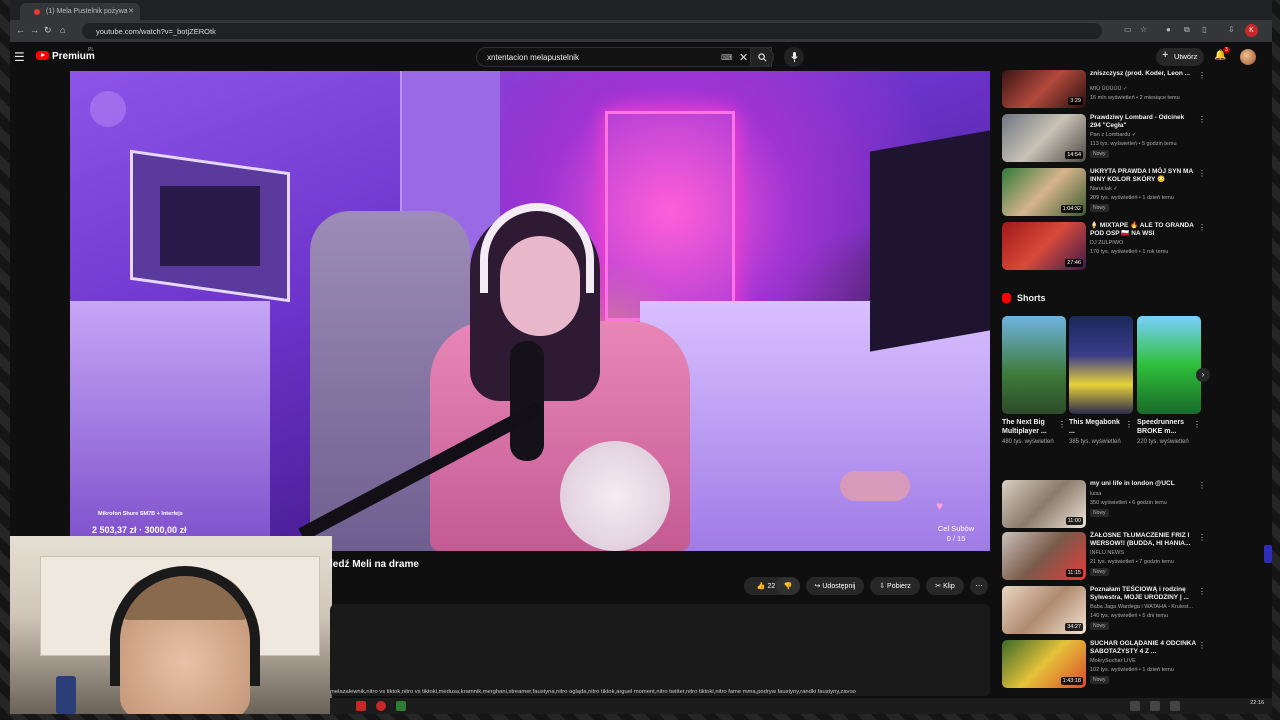  I want to click on bookmark-star-icon: ☆, so click(1143, 29).